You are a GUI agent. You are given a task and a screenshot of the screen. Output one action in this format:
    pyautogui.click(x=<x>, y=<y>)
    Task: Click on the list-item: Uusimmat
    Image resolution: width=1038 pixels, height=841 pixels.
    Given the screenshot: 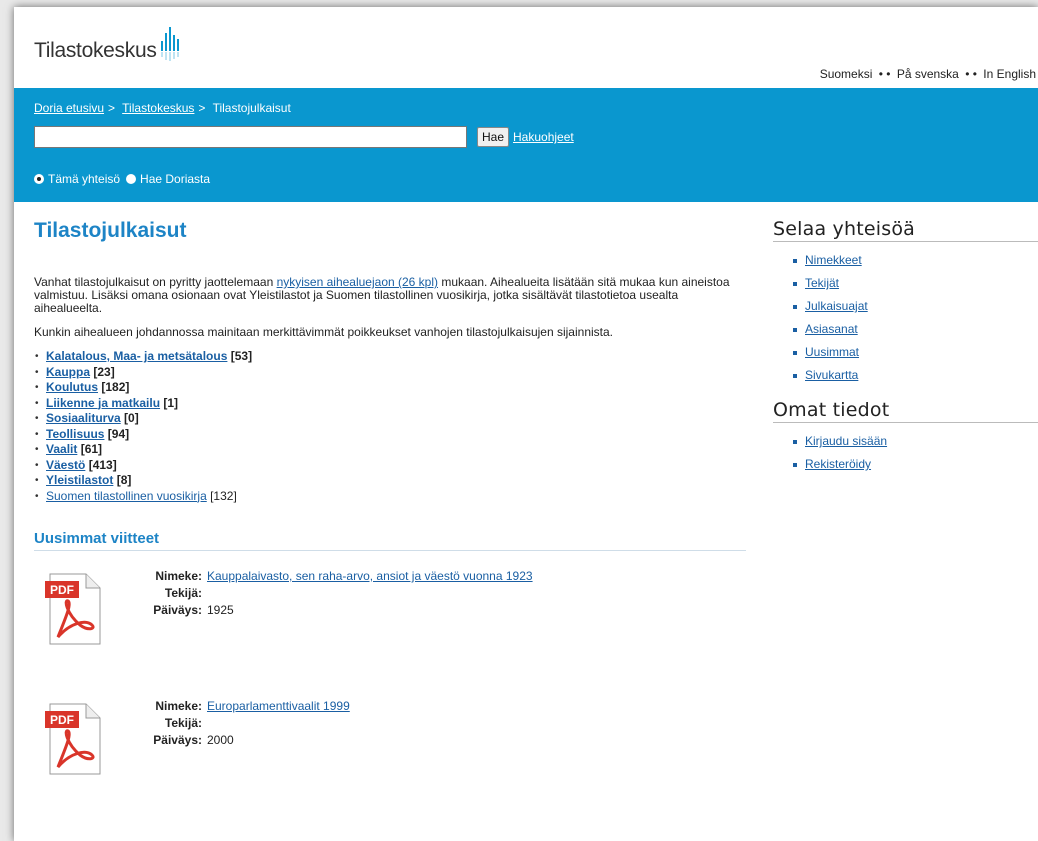 What is the action you would take?
    pyautogui.click(x=915, y=352)
    